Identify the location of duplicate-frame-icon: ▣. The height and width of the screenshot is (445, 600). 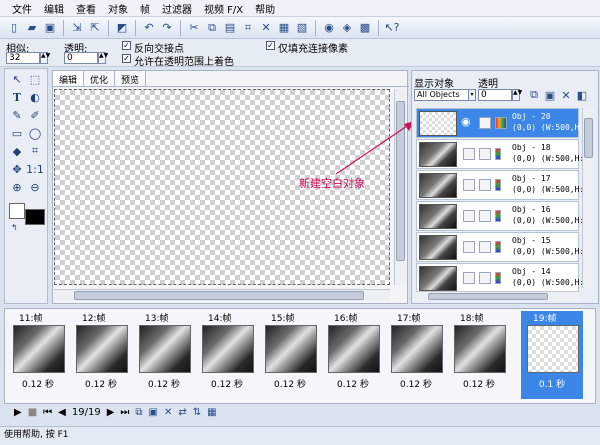
(153, 412).